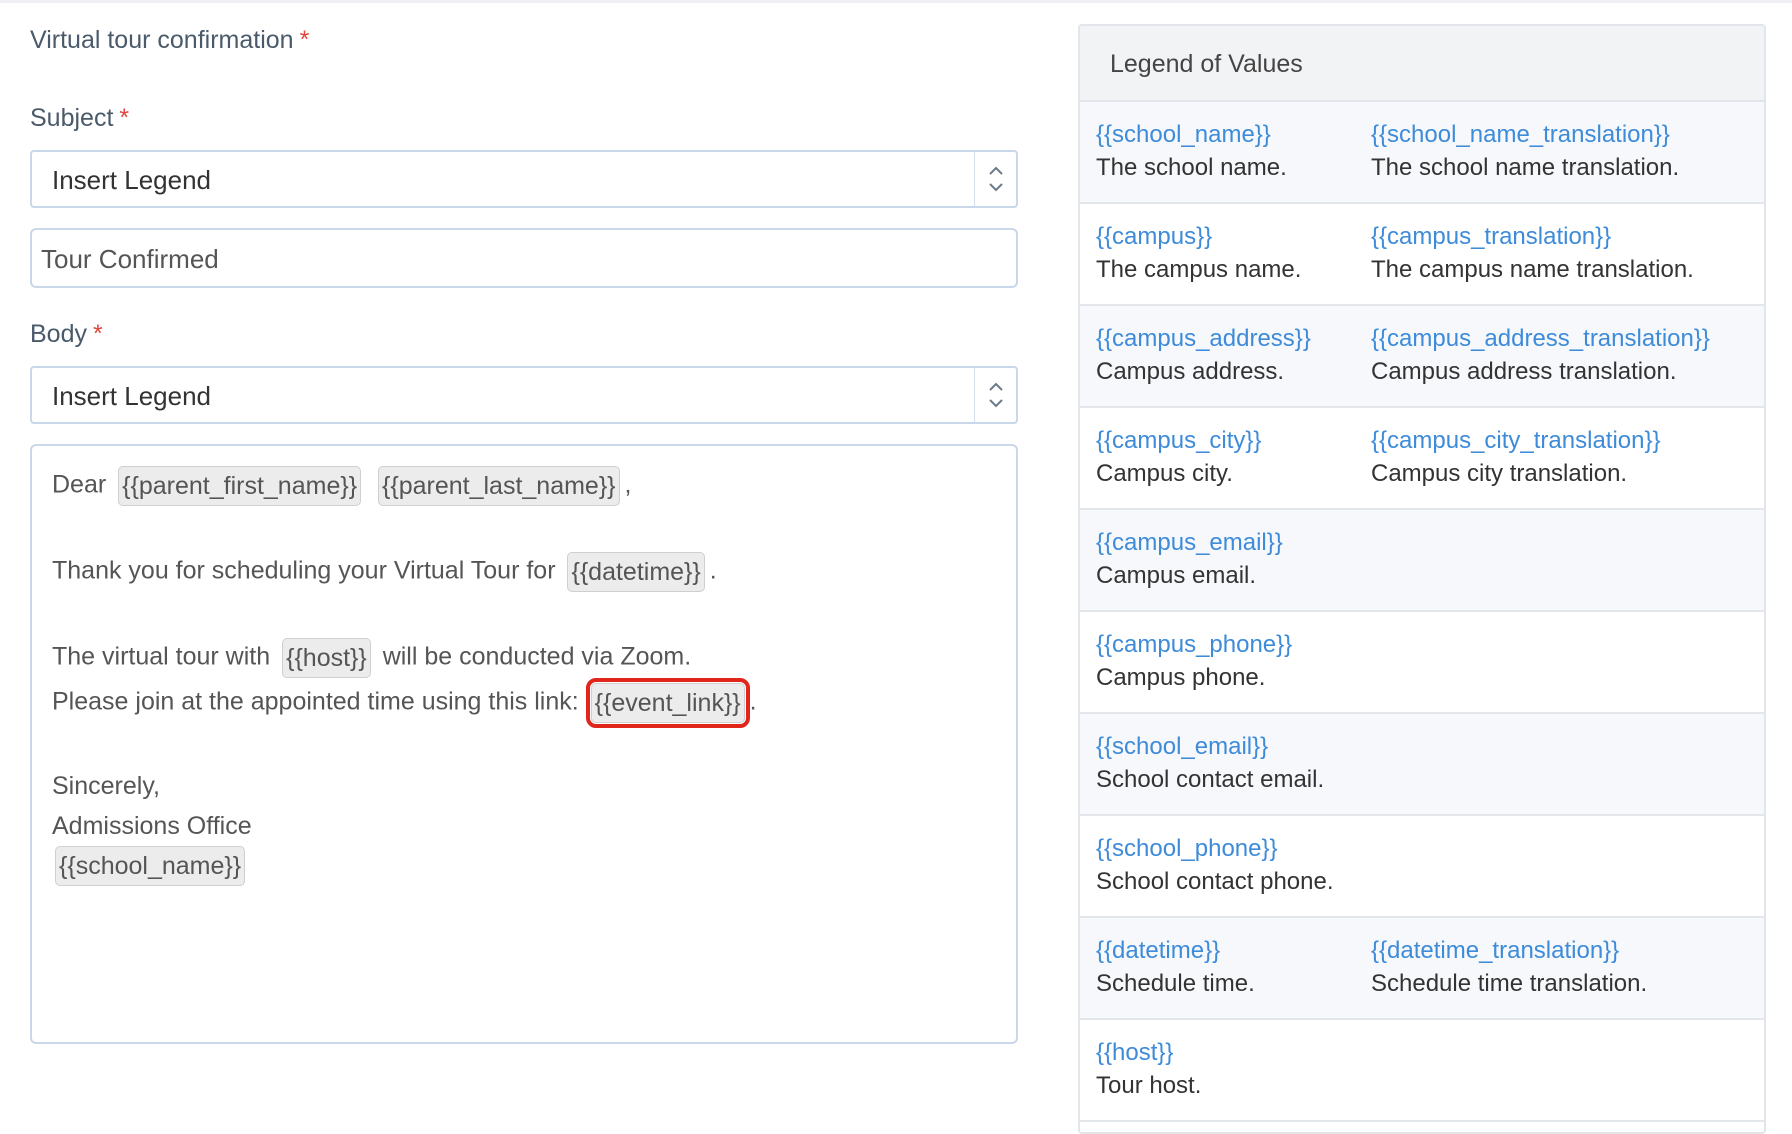 The width and height of the screenshot is (1792, 1134). I want to click on legend-cell: {{campus_email}} Campus email., so click(1189, 560).